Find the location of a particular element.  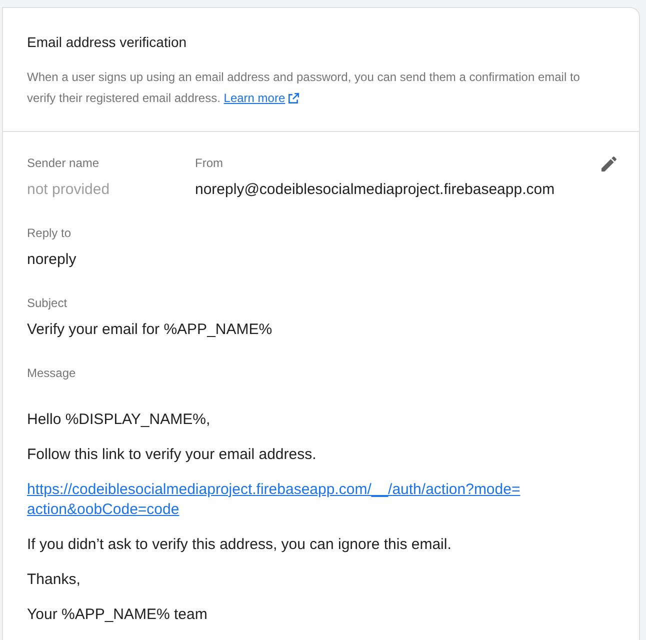

field-label: Message is located at coordinates (52, 373).